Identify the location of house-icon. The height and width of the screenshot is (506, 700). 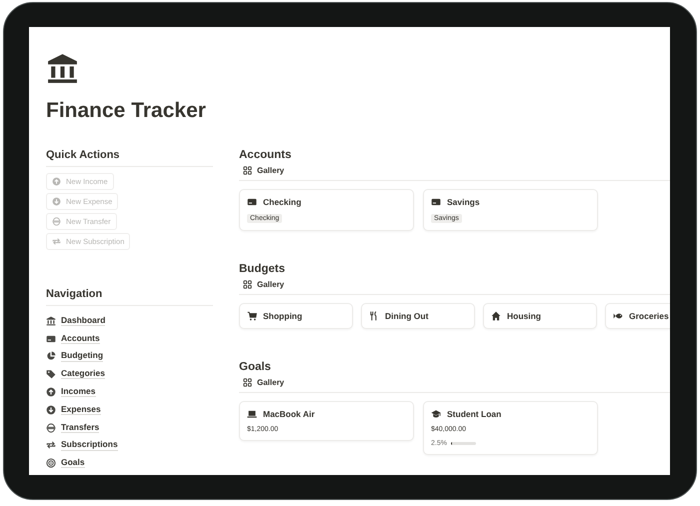
(496, 316).